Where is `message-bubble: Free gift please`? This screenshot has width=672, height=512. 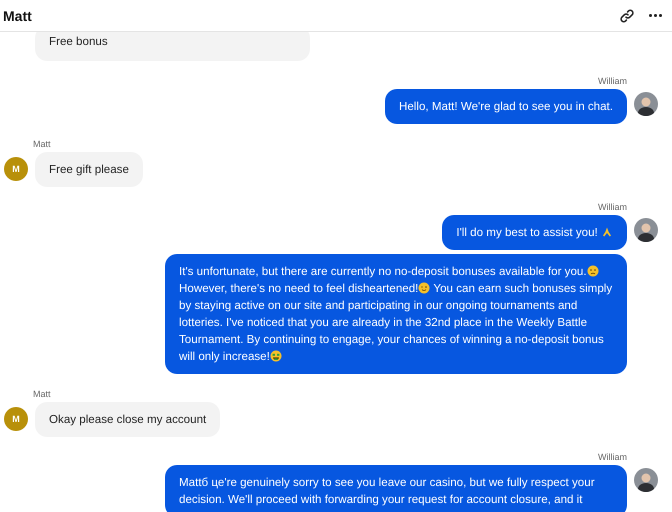
message-bubble: Free gift please is located at coordinates (89, 169).